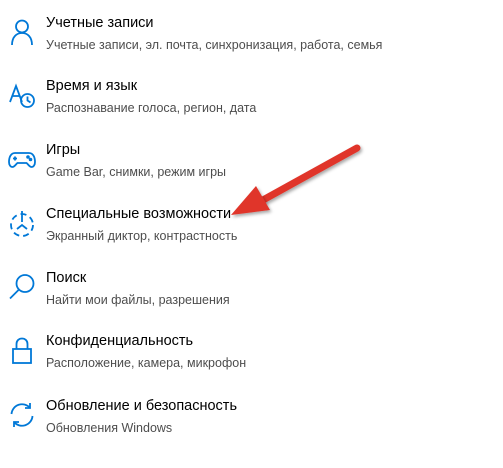  What do you see at coordinates (66, 278) in the screenshot?
I see `settings-item-title: Поиск` at bounding box center [66, 278].